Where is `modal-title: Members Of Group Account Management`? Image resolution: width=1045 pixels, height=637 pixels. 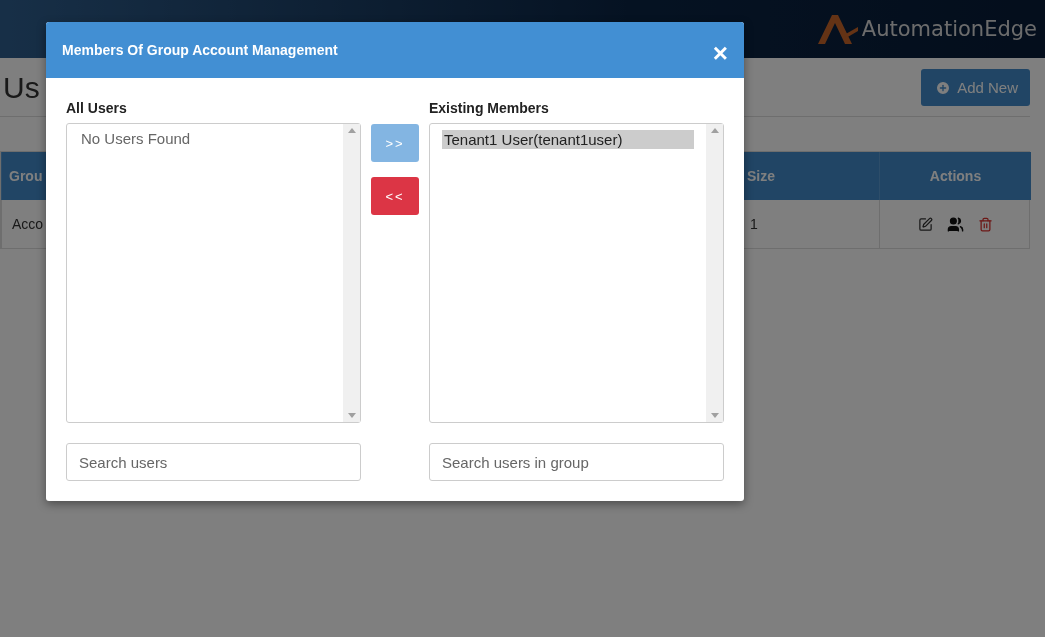
modal-title: Members Of Group Account Management is located at coordinates (200, 50).